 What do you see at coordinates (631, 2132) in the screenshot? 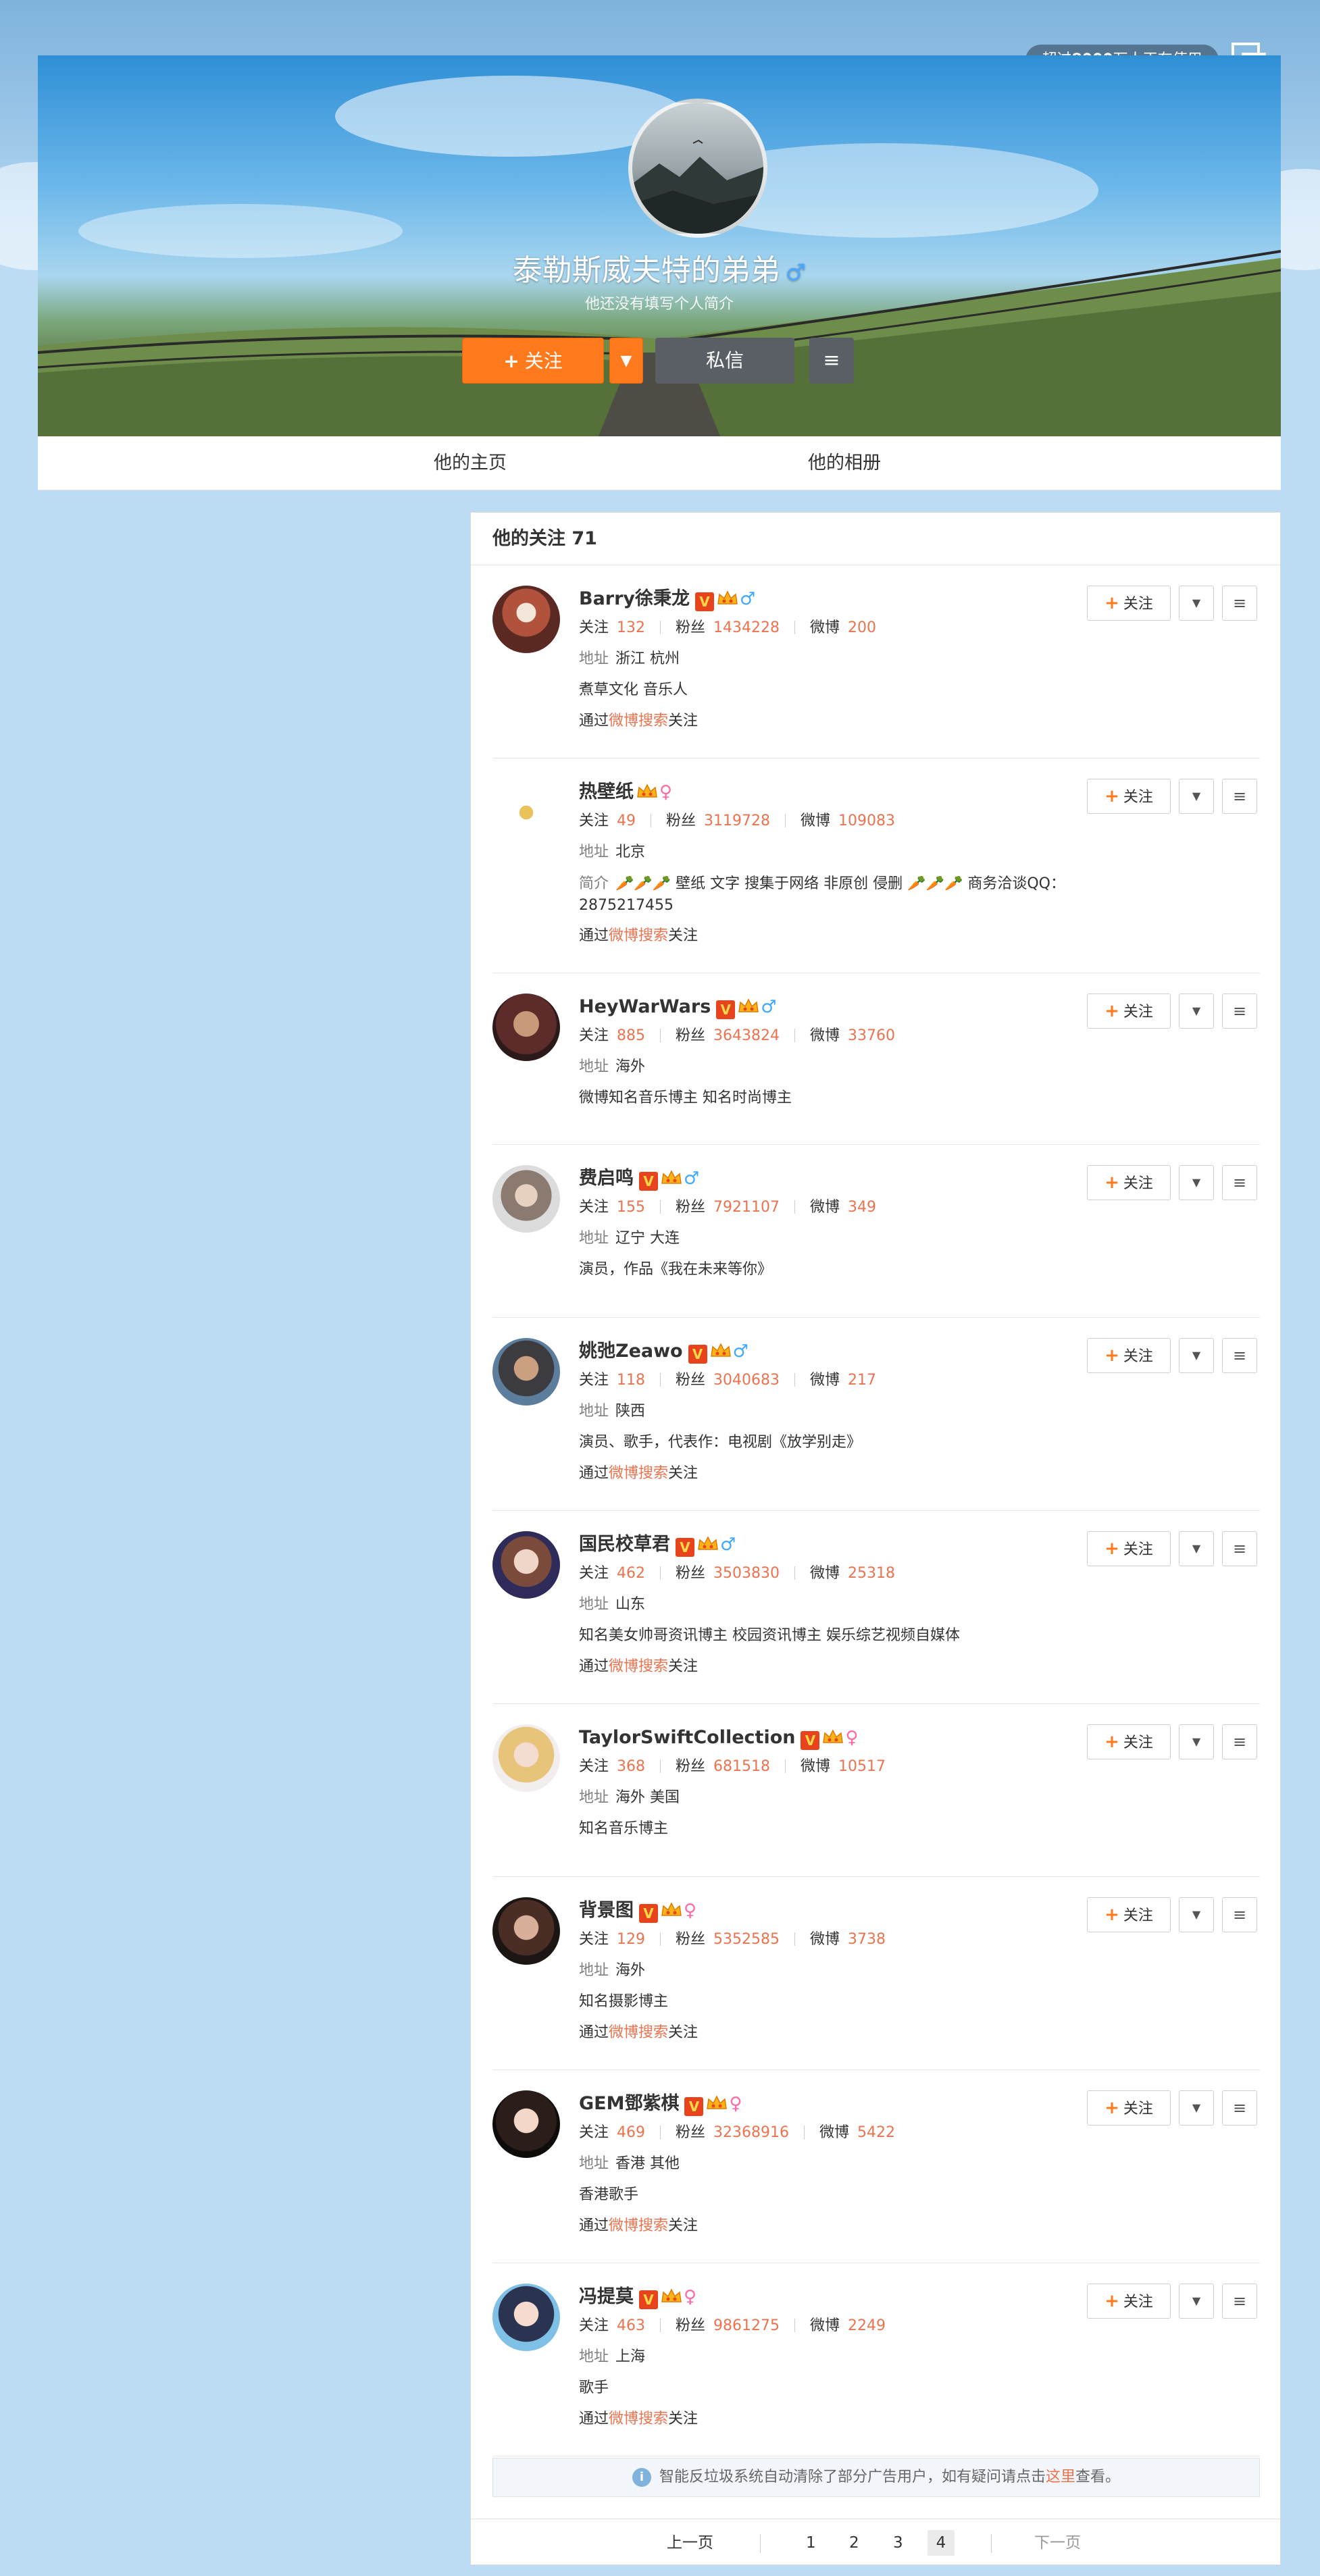
I see `following-count: 469` at bounding box center [631, 2132].